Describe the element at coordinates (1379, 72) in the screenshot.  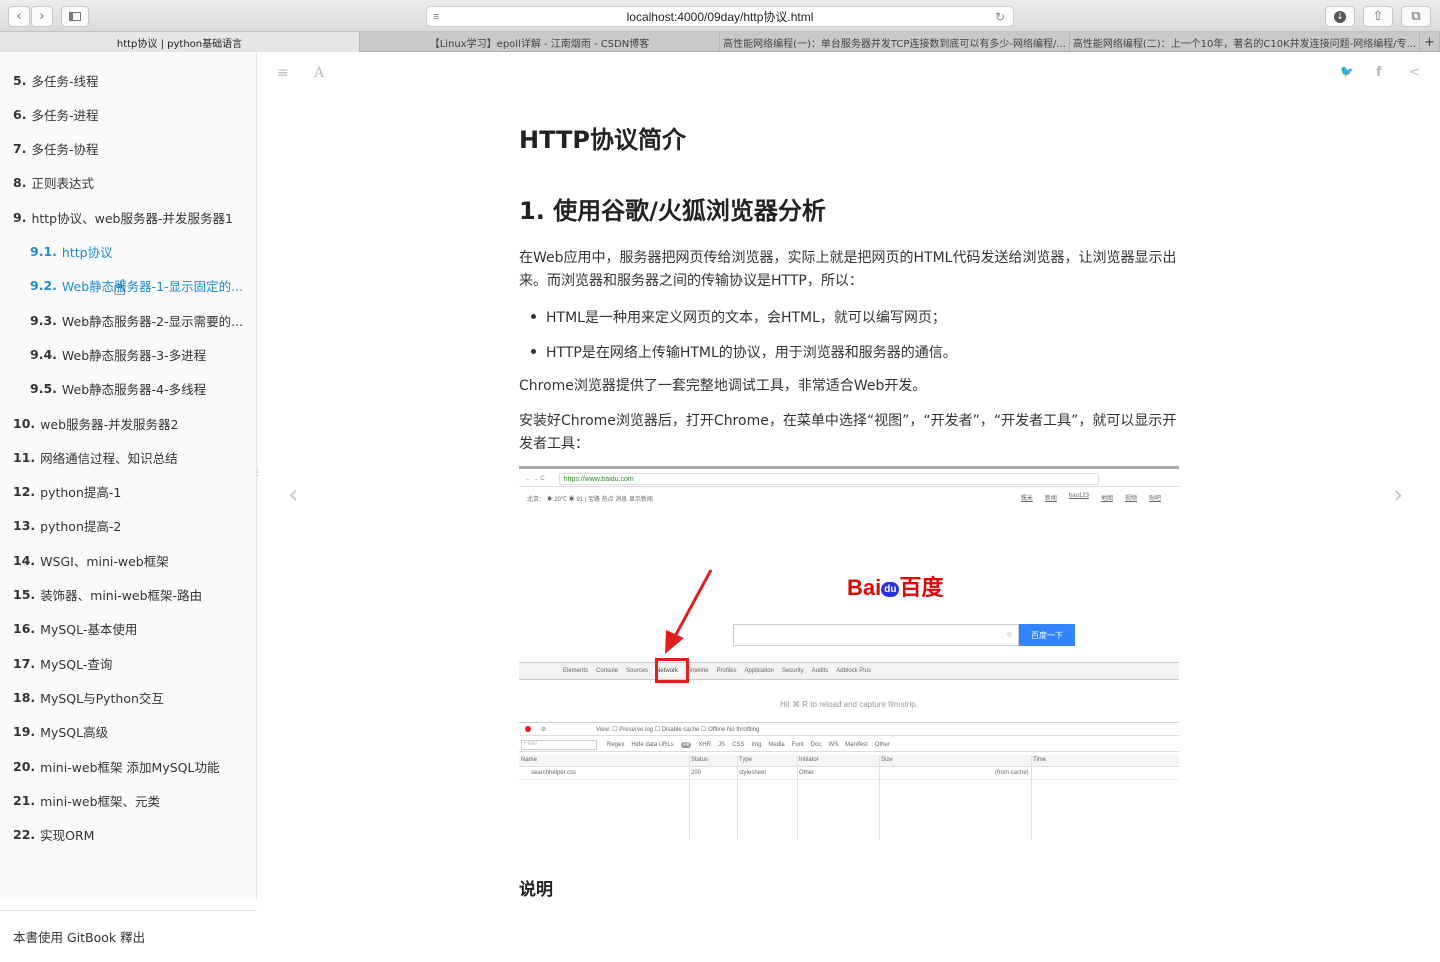
I see `facebook-icon: f` at that location.